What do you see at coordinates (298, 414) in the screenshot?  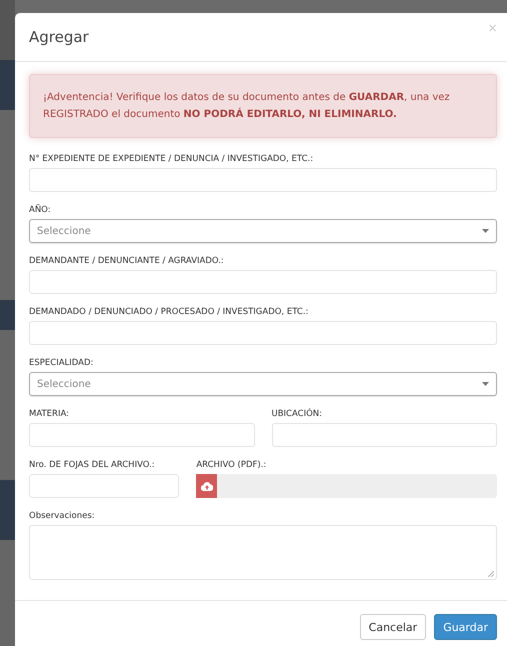 I see `field-label: UBICACIÓN:` at bounding box center [298, 414].